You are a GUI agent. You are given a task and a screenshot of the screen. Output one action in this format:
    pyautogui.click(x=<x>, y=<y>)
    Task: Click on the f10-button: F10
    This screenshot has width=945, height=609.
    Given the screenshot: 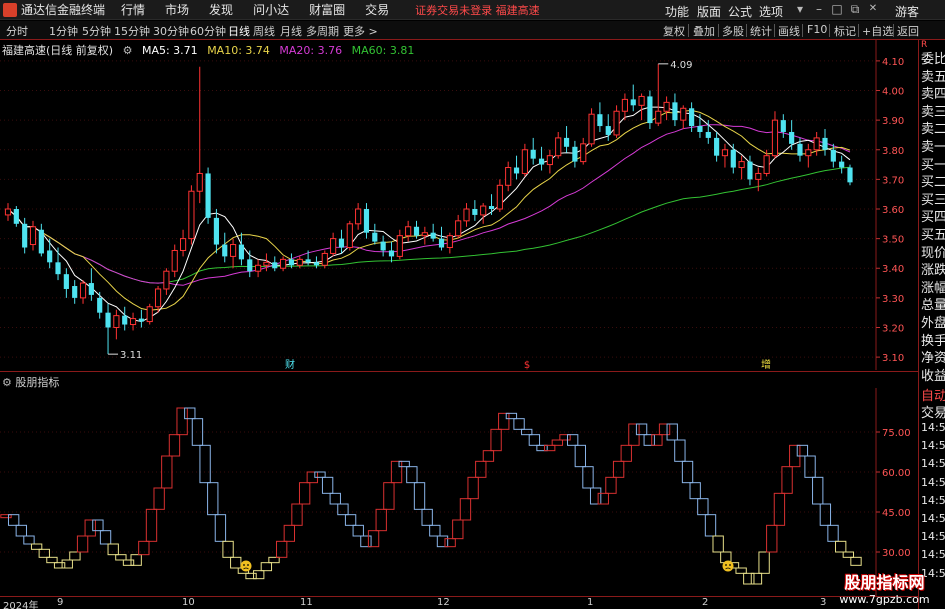 What is the action you would take?
    pyautogui.click(x=817, y=29)
    